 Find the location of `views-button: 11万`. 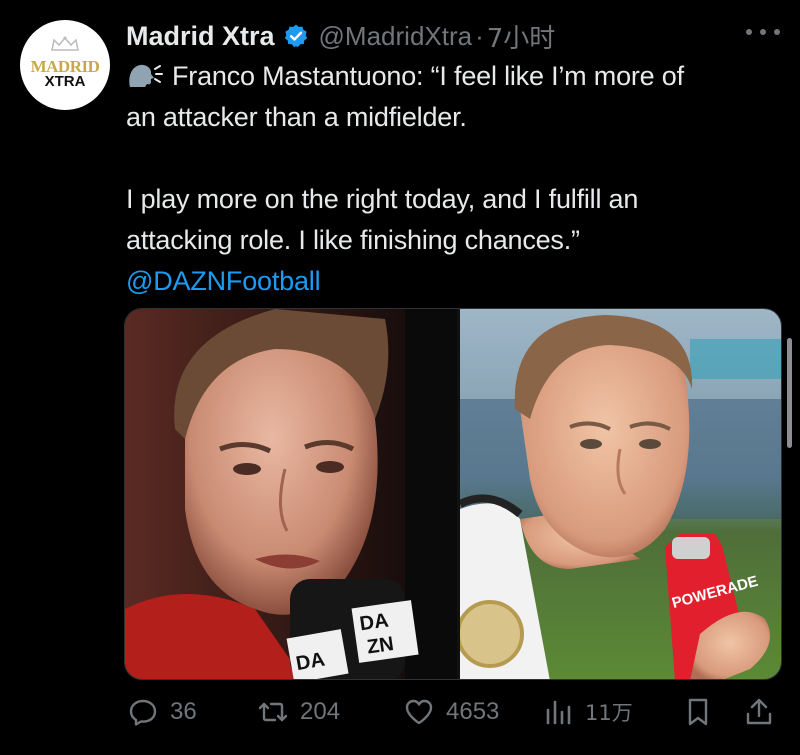

views-button: 11万 is located at coordinates (588, 712).